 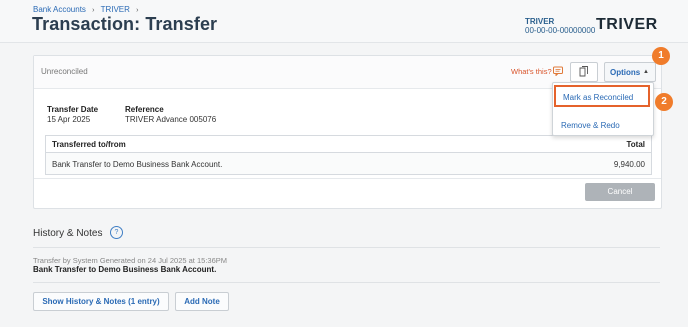 I want to click on reference-label: Reference, so click(x=144, y=109).